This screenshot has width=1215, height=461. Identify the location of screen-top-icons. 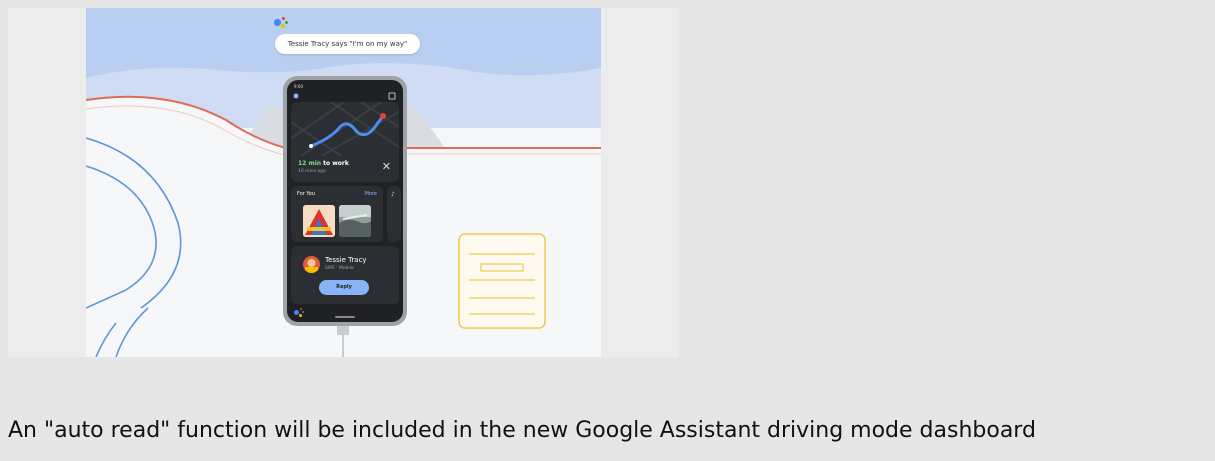
(344, 96).